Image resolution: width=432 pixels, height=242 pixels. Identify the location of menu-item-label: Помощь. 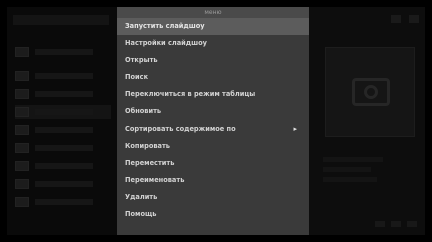
(141, 214).